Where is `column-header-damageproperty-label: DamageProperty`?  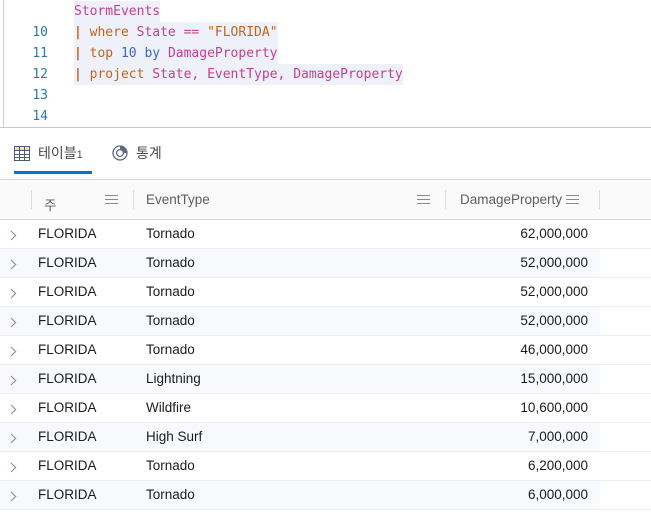 column-header-damageproperty-label: DamageProperty is located at coordinates (511, 199).